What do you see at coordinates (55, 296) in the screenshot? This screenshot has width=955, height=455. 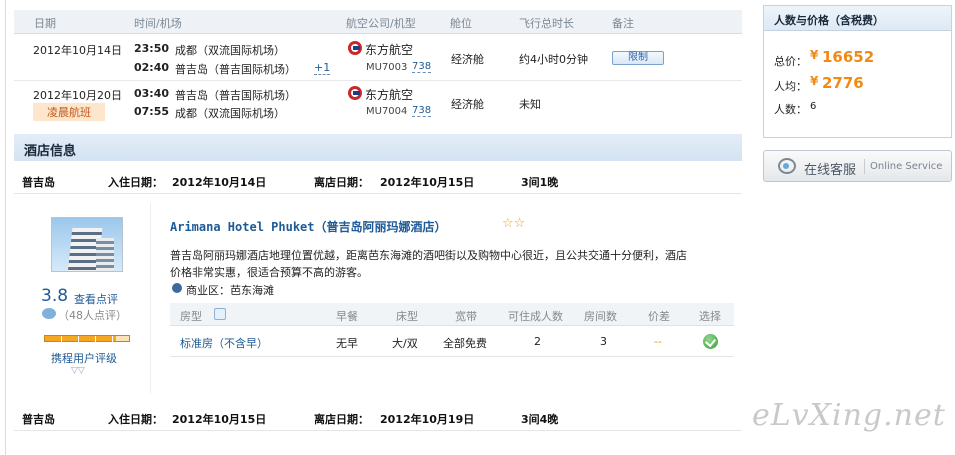 I see `hotel-score: 3.8` at bounding box center [55, 296].